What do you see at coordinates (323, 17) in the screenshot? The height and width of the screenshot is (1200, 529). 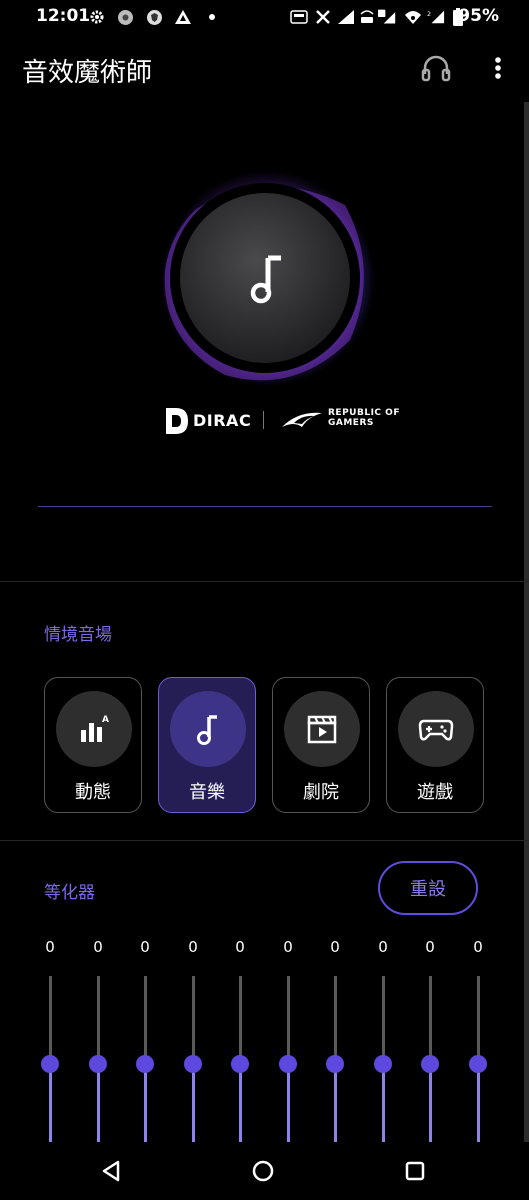 I see `x-icon` at bounding box center [323, 17].